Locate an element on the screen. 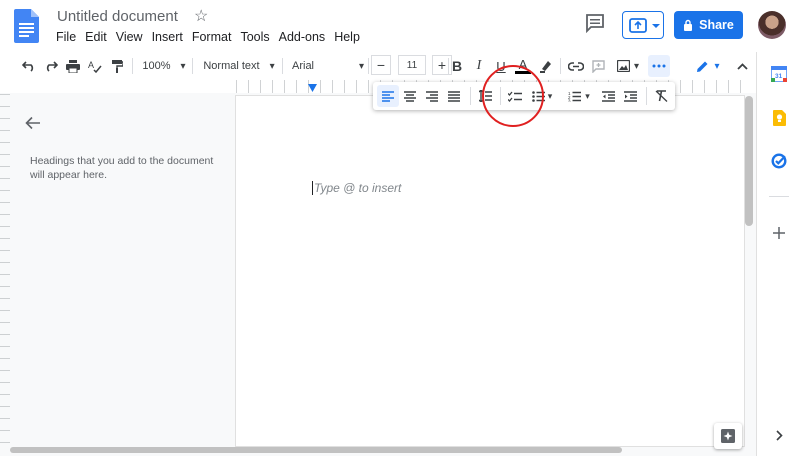 Image resolution: width=800 pixels, height=456 pixels. justify-icon is located at coordinates (454, 96).